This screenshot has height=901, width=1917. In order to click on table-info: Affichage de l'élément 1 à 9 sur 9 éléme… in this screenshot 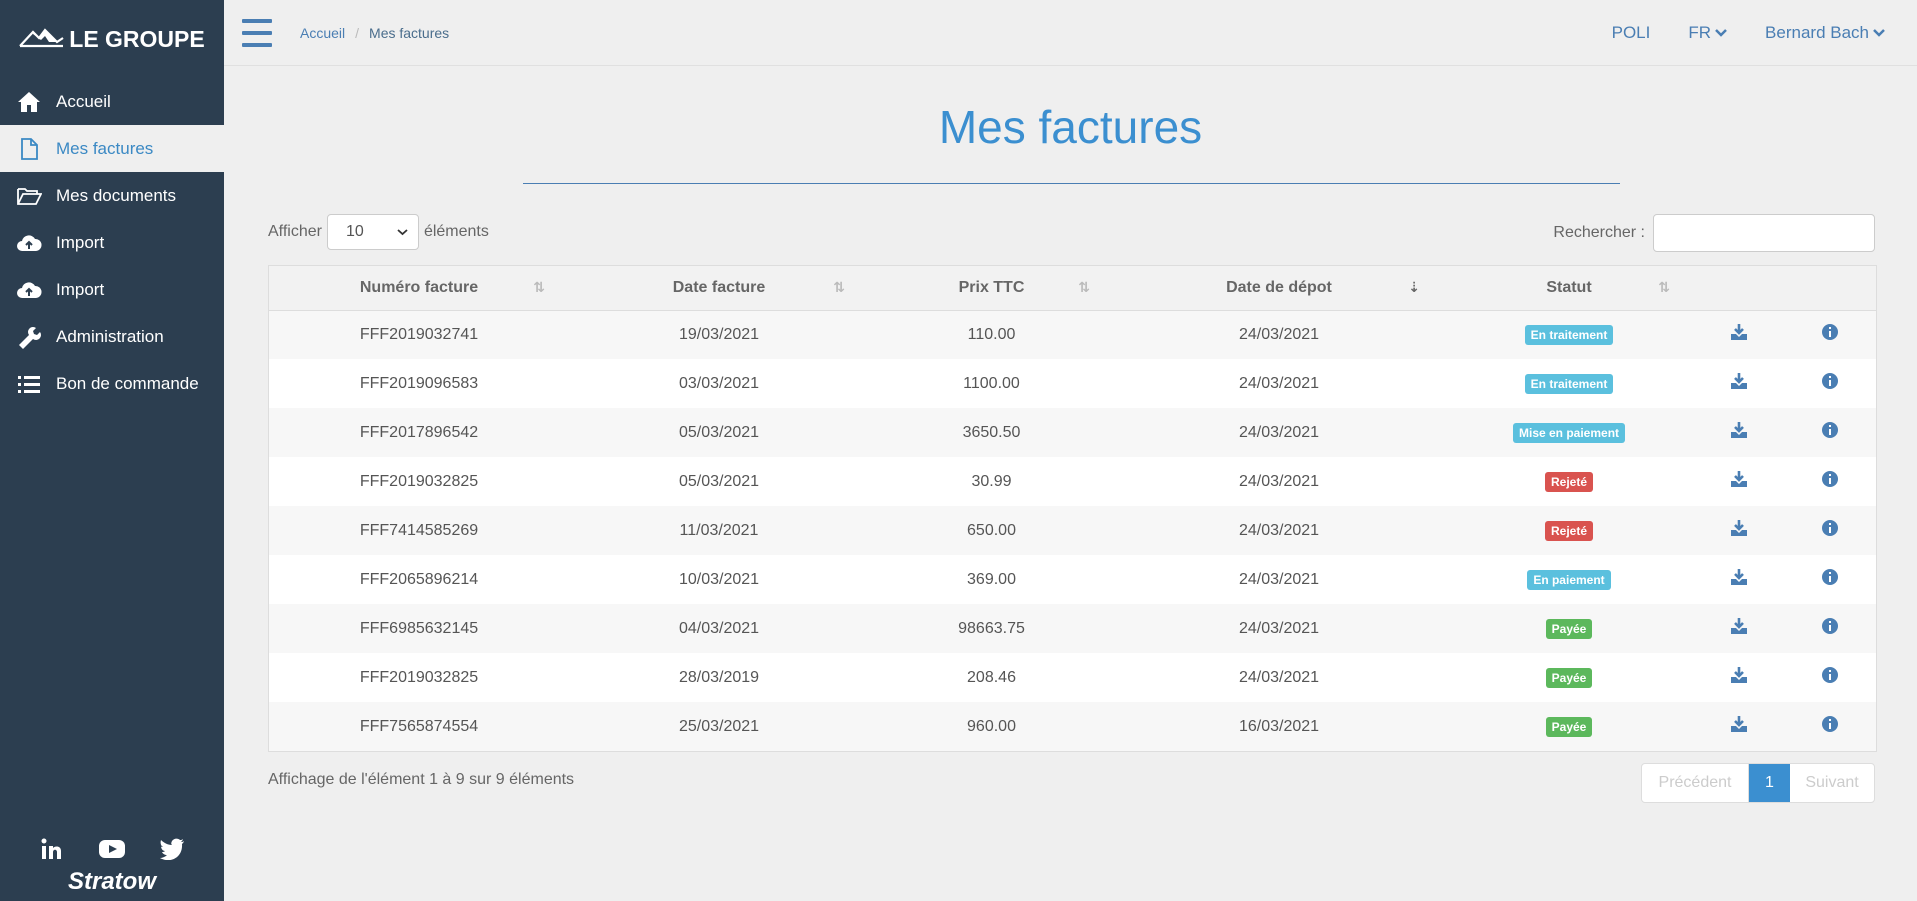, I will do `click(421, 779)`.